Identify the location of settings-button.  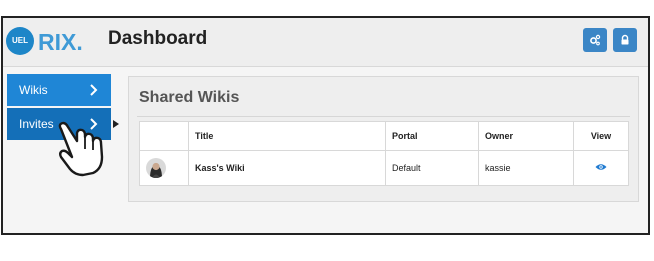
(595, 40).